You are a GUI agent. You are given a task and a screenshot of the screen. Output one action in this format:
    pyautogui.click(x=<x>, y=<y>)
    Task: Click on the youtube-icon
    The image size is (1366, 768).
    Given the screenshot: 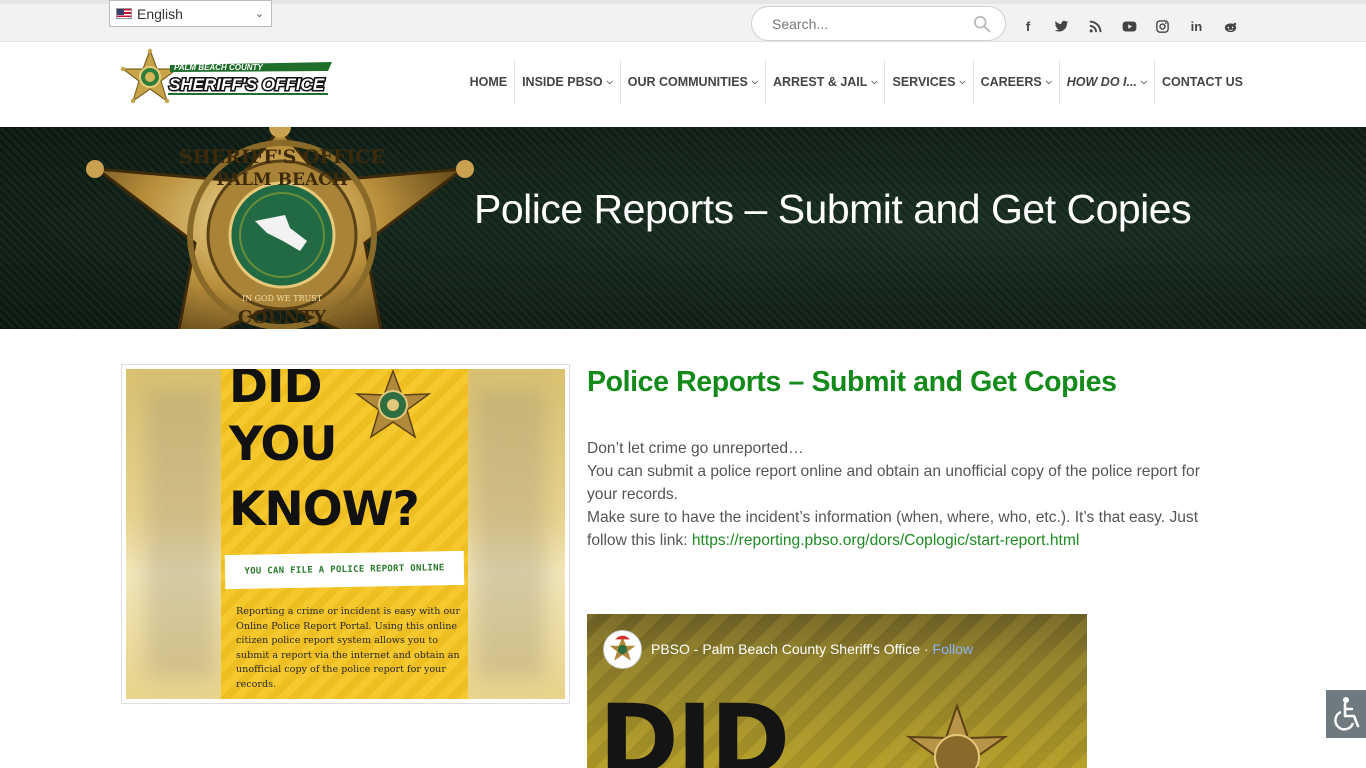 What is the action you would take?
    pyautogui.click(x=1129, y=26)
    